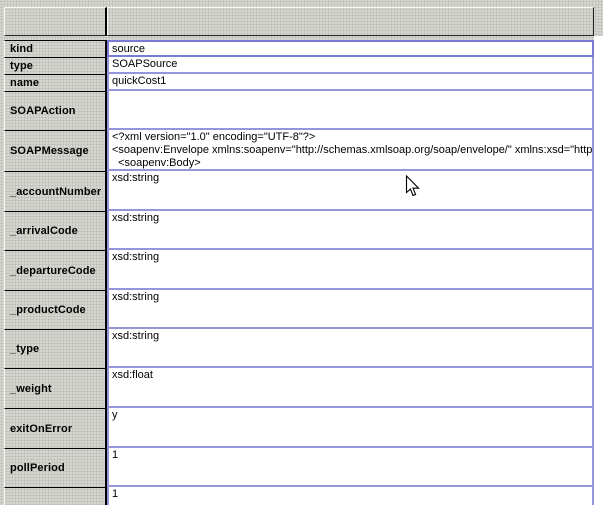 This screenshot has height=505, width=603. I want to click on table-row-exitonerror: exitOnError y, so click(299, 428).